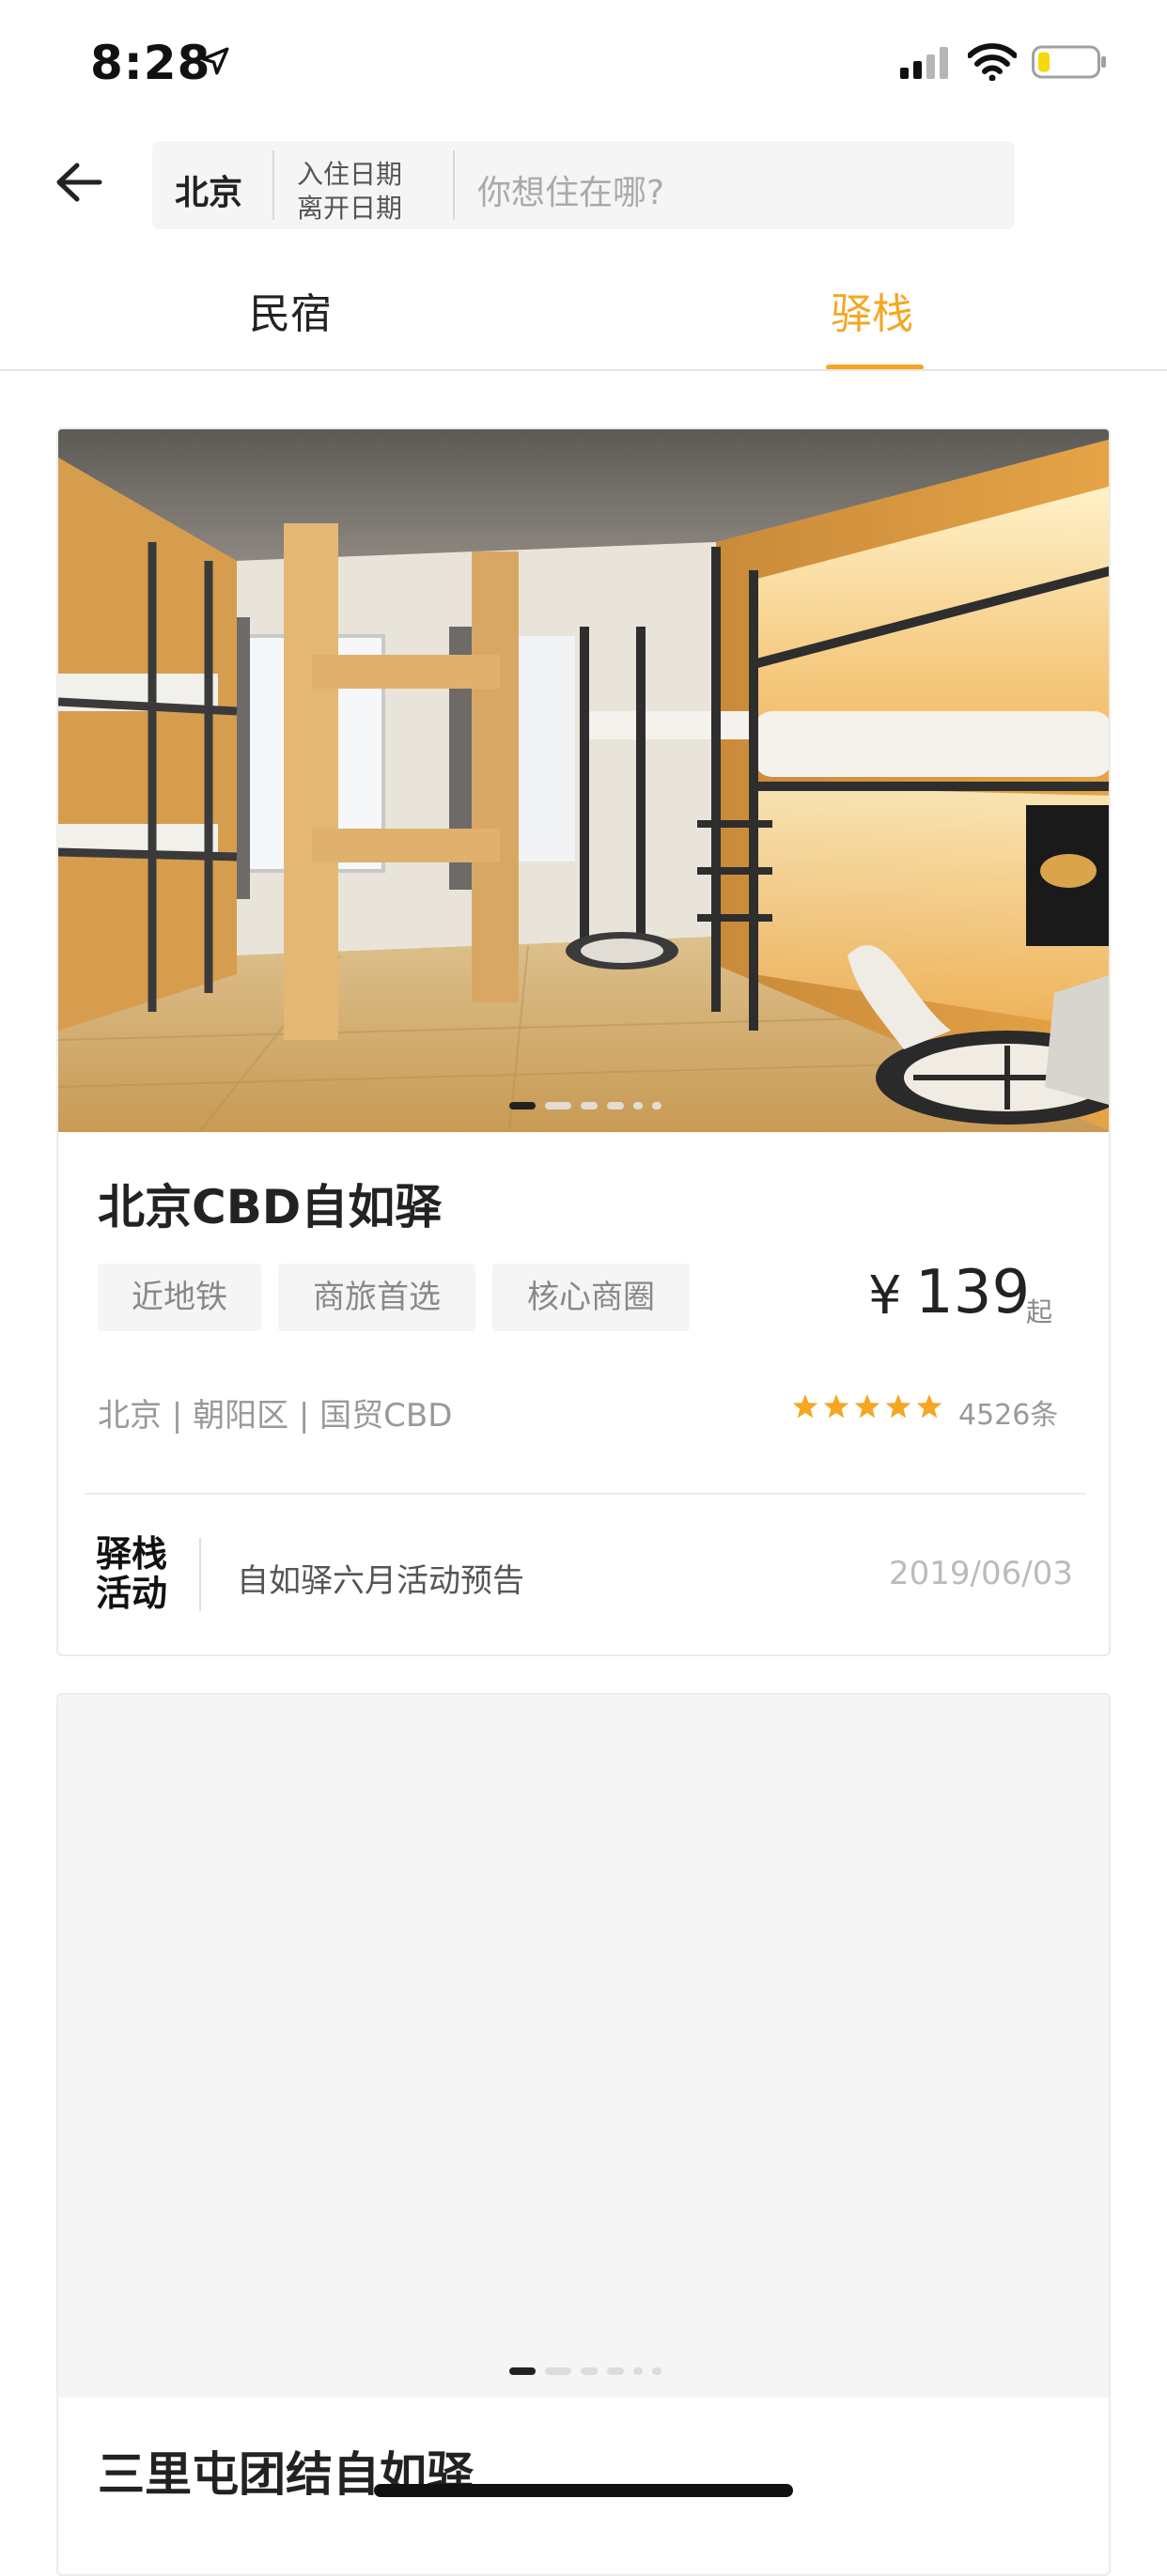  What do you see at coordinates (583, 62) in the screenshot?
I see `status-bar: 8:28` at bounding box center [583, 62].